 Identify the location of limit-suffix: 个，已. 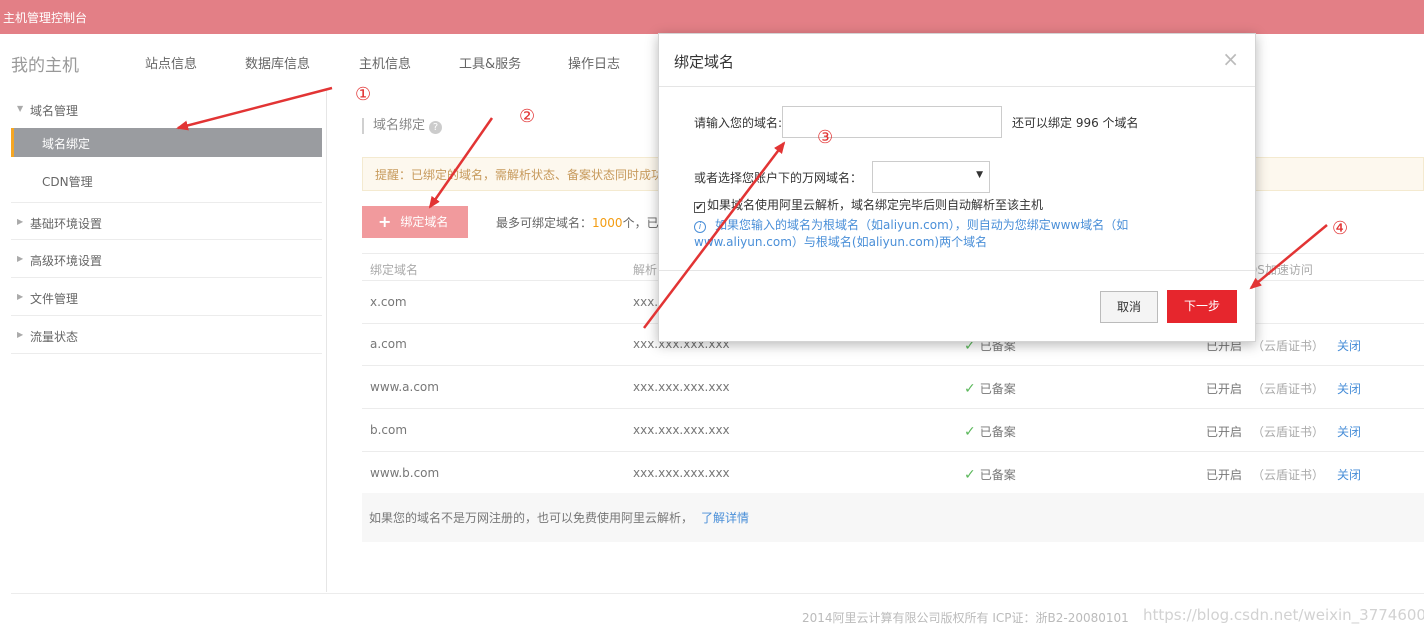
(640, 223).